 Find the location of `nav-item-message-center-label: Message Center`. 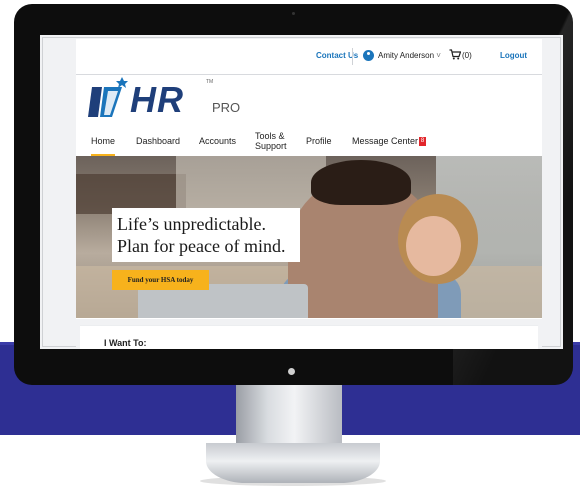

nav-item-message-center-label: Message Center is located at coordinates (385, 141).